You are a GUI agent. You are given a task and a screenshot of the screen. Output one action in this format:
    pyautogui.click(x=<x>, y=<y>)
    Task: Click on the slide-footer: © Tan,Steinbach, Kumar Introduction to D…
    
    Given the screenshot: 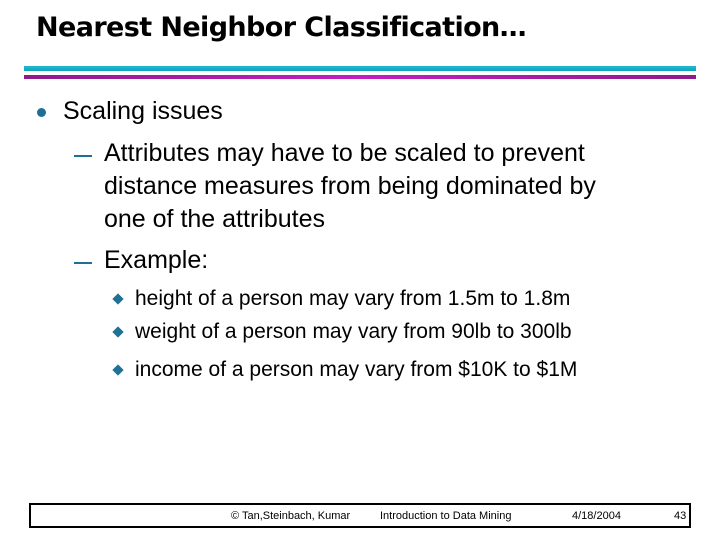 What is the action you would take?
    pyautogui.click(x=360, y=515)
    